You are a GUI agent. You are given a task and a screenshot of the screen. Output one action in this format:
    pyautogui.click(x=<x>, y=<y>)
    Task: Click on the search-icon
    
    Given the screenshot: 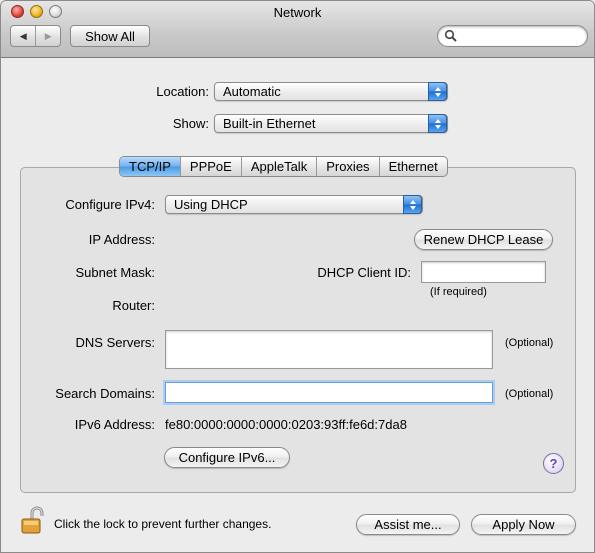 What is the action you would take?
    pyautogui.click(x=450, y=35)
    